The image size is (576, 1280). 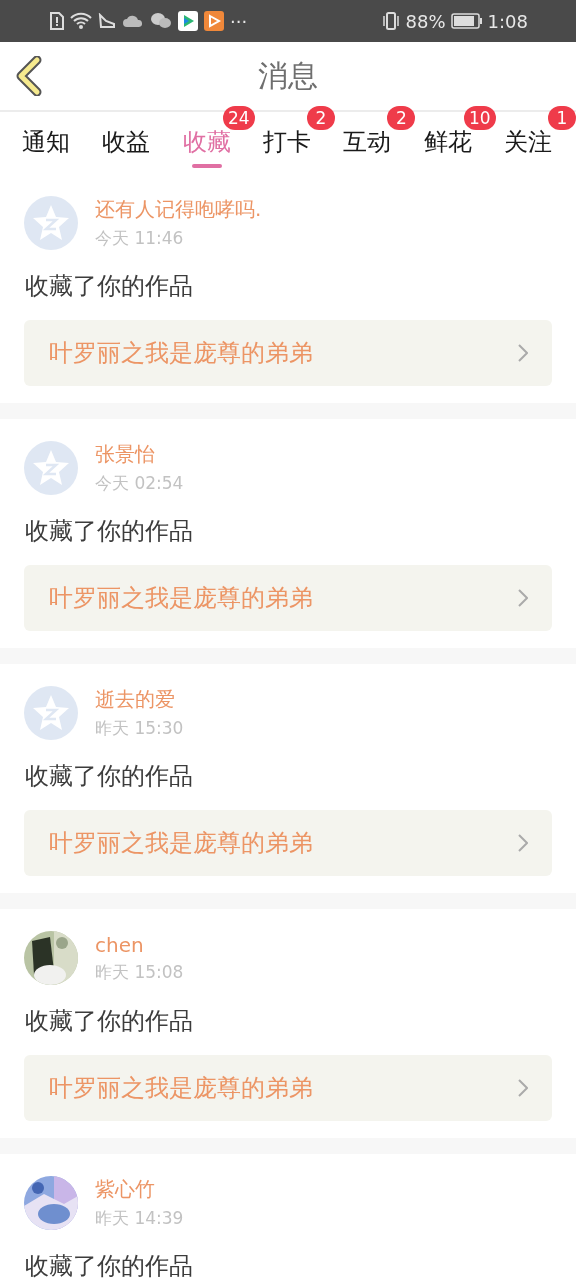 What do you see at coordinates (425, 21) in the screenshot?
I see `battery-percent: 88%` at bounding box center [425, 21].